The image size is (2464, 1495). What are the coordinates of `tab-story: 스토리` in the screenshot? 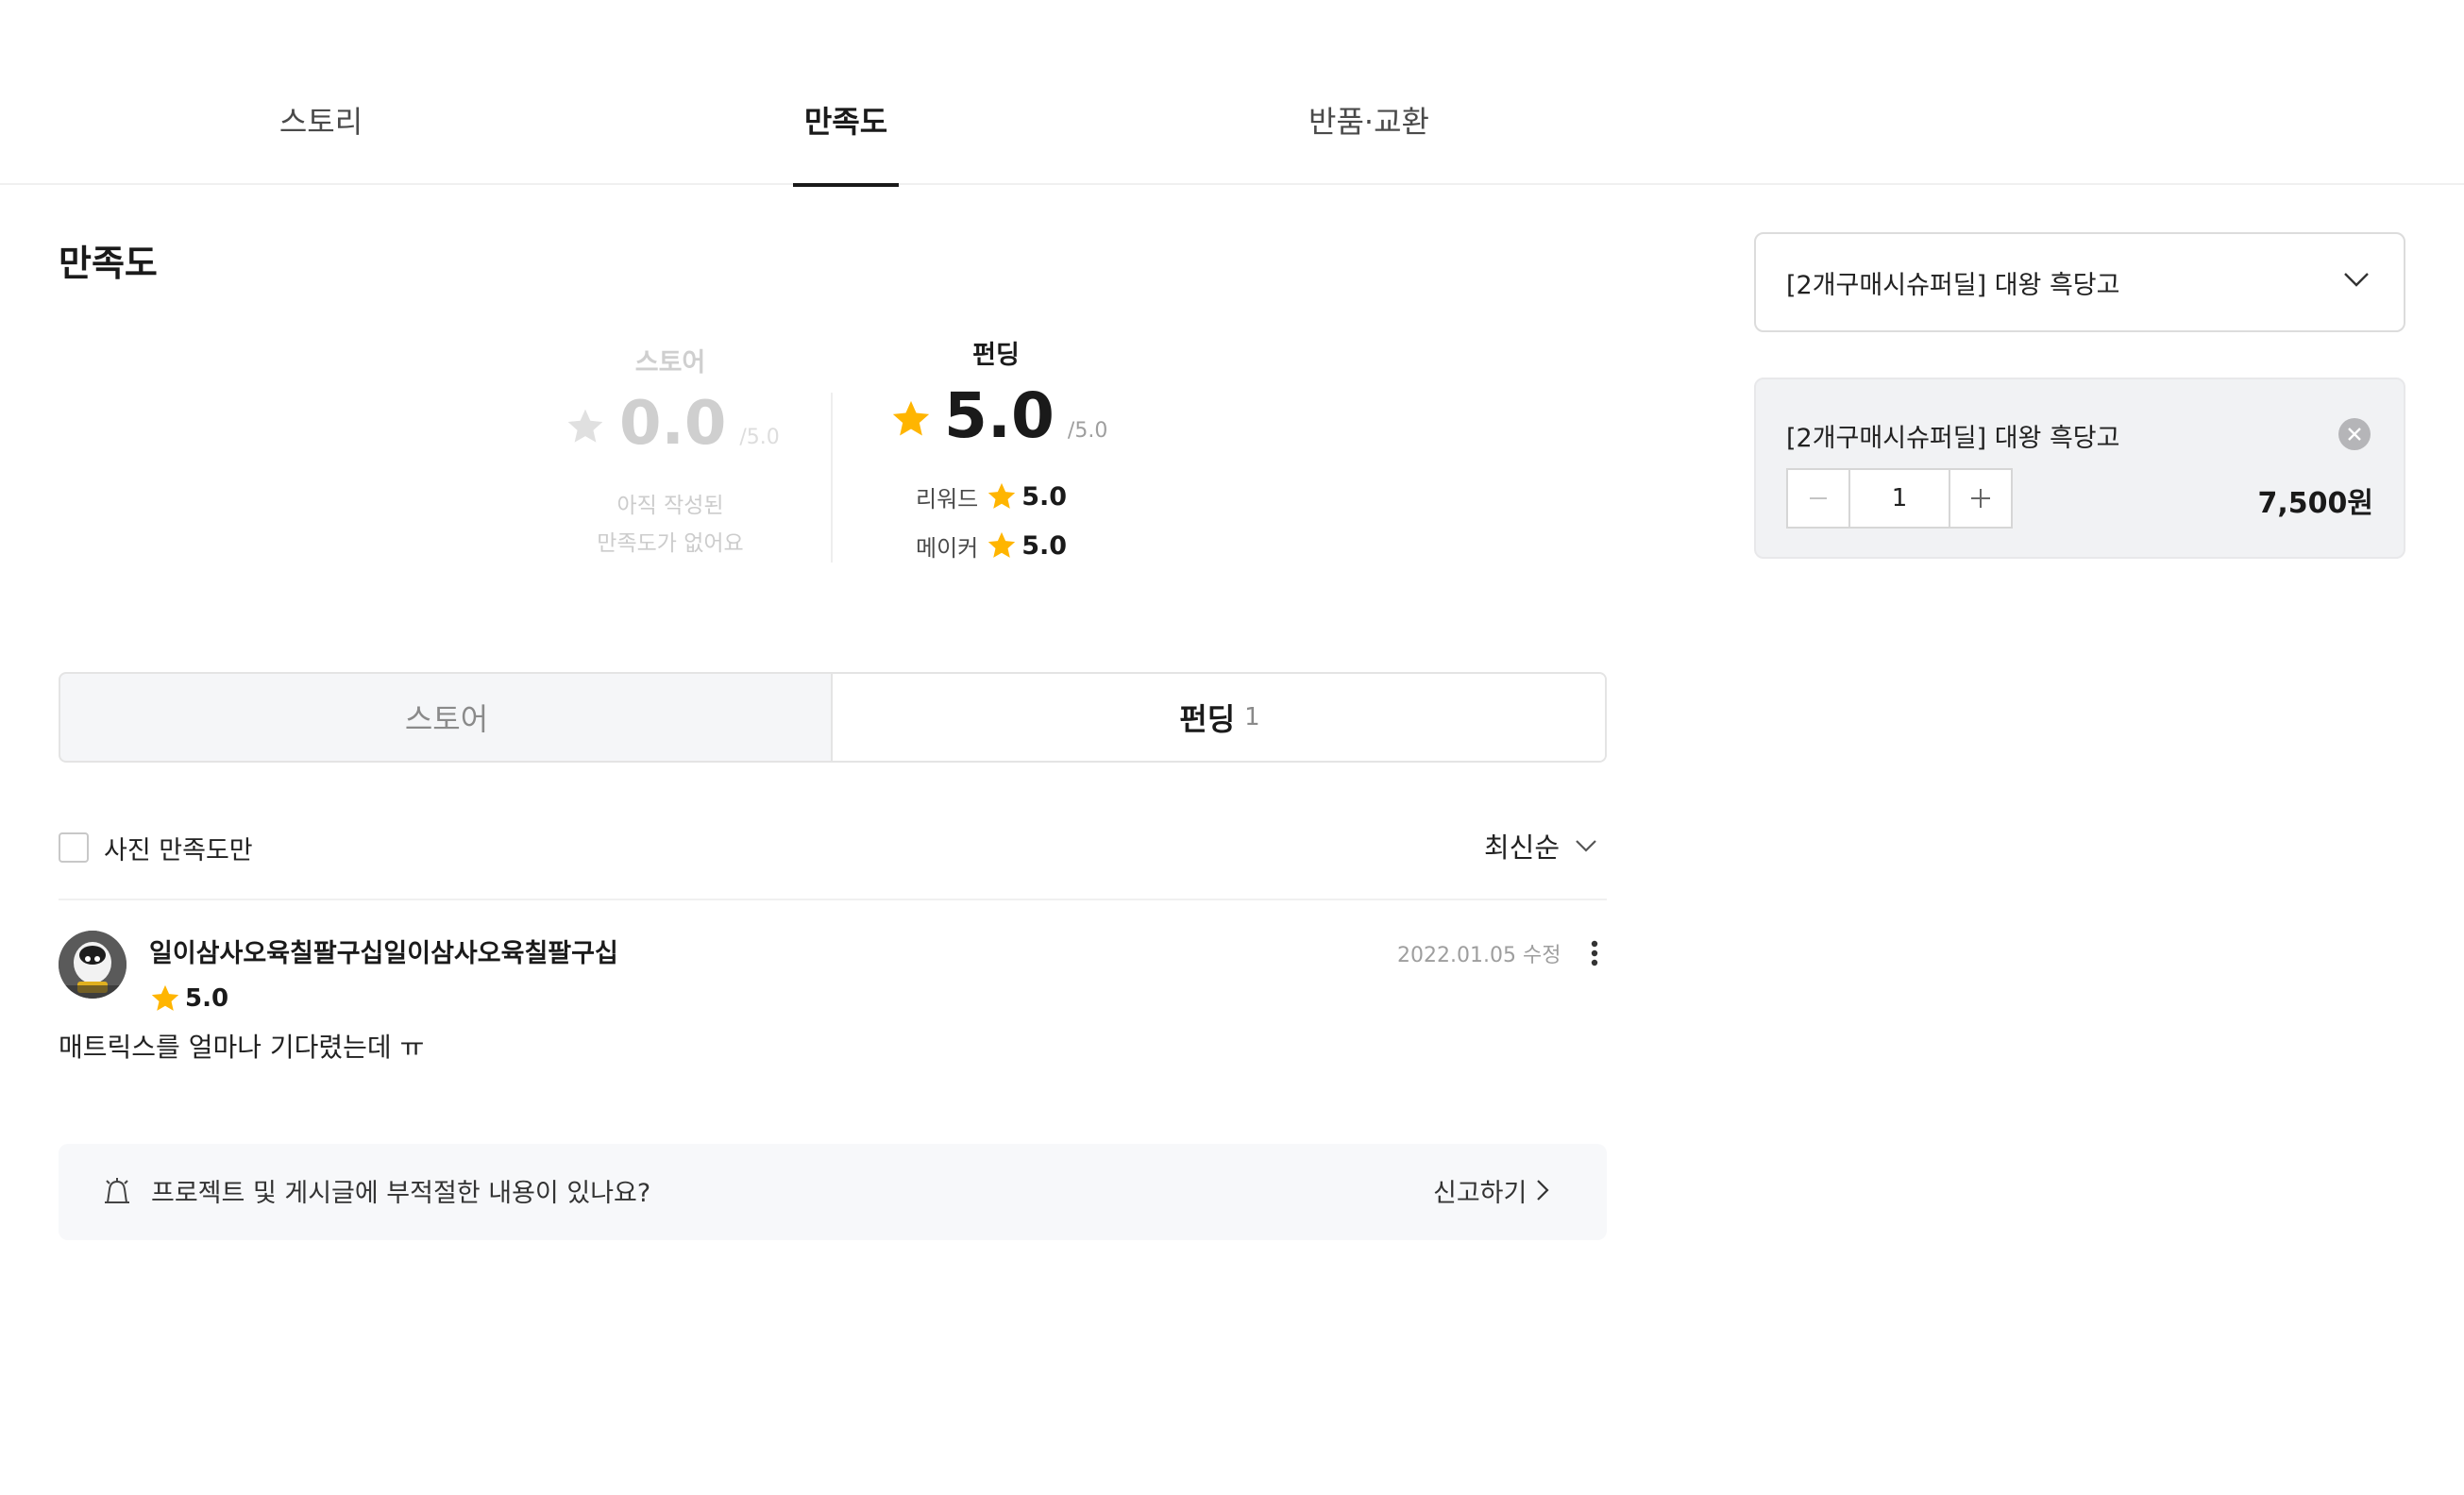 It's located at (321, 141).